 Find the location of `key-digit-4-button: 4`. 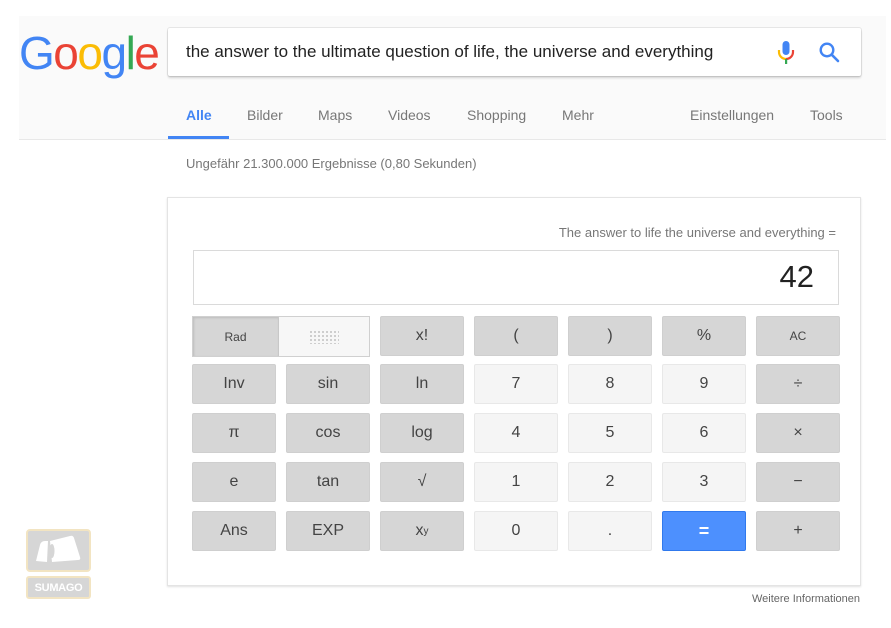

key-digit-4-button: 4 is located at coordinates (516, 433).